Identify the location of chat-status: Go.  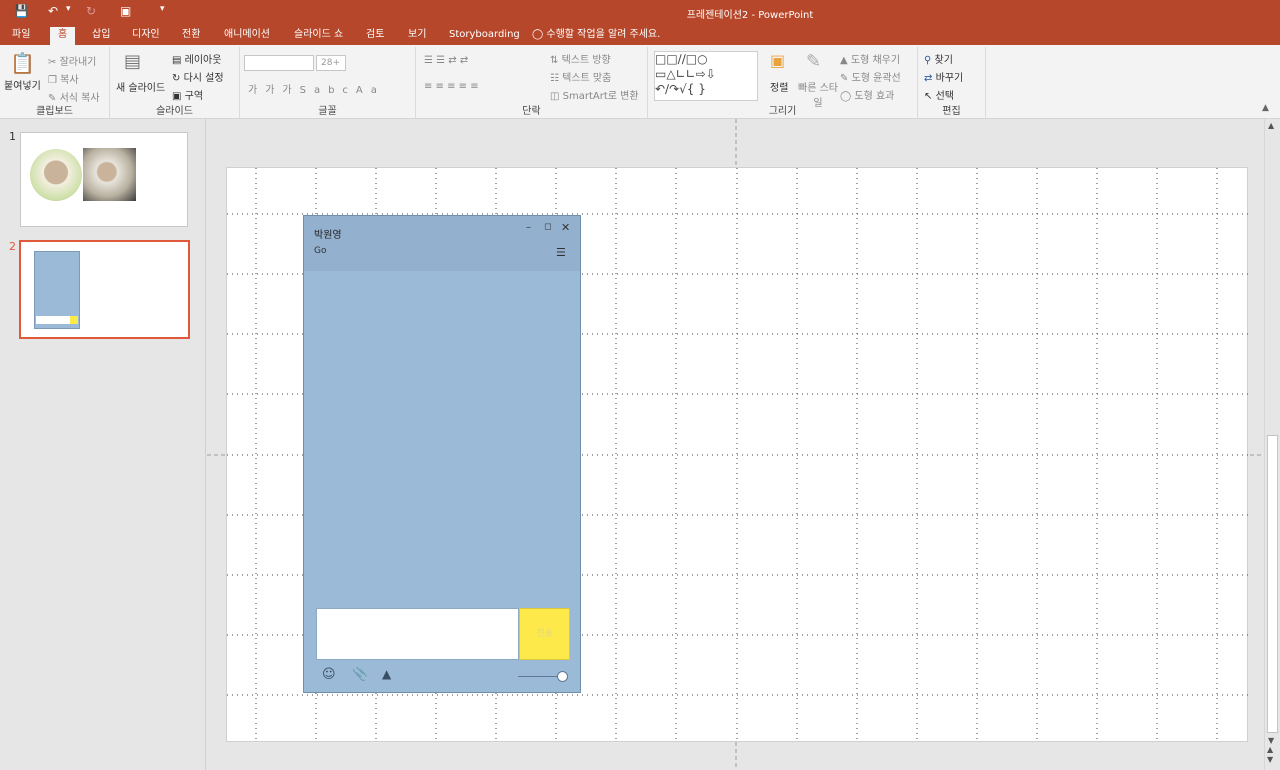
(320, 251).